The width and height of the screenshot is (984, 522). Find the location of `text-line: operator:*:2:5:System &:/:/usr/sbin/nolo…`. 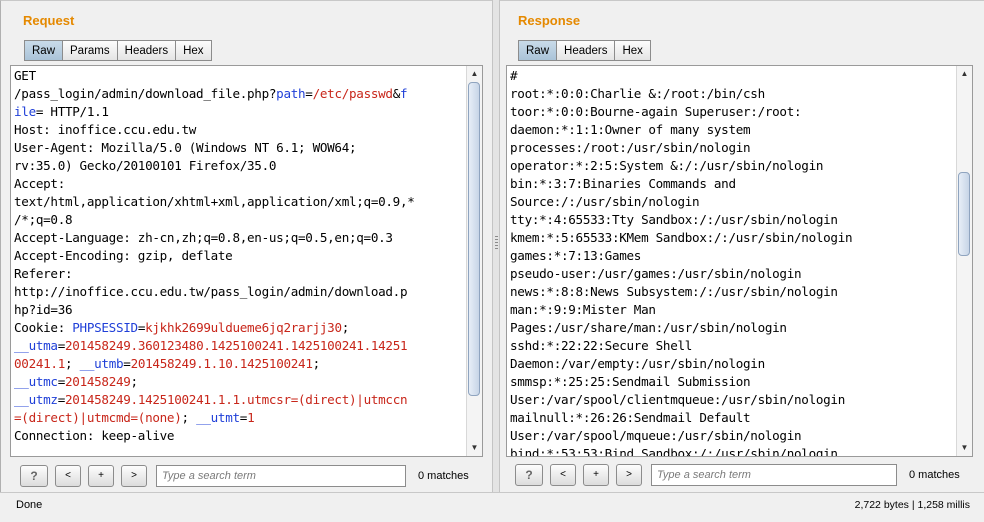

text-line: operator:*:2:5:System &:/:/usr/sbin/nolo… is located at coordinates (732, 166).